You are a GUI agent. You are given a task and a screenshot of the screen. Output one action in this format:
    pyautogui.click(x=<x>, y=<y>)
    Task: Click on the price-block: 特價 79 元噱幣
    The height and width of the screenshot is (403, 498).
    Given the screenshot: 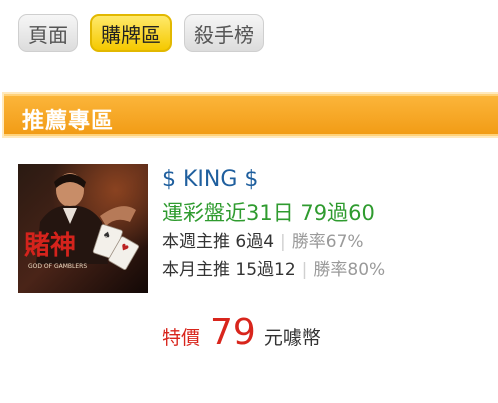 What is the action you would take?
    pyautogui.click(x=241, y=332)
    